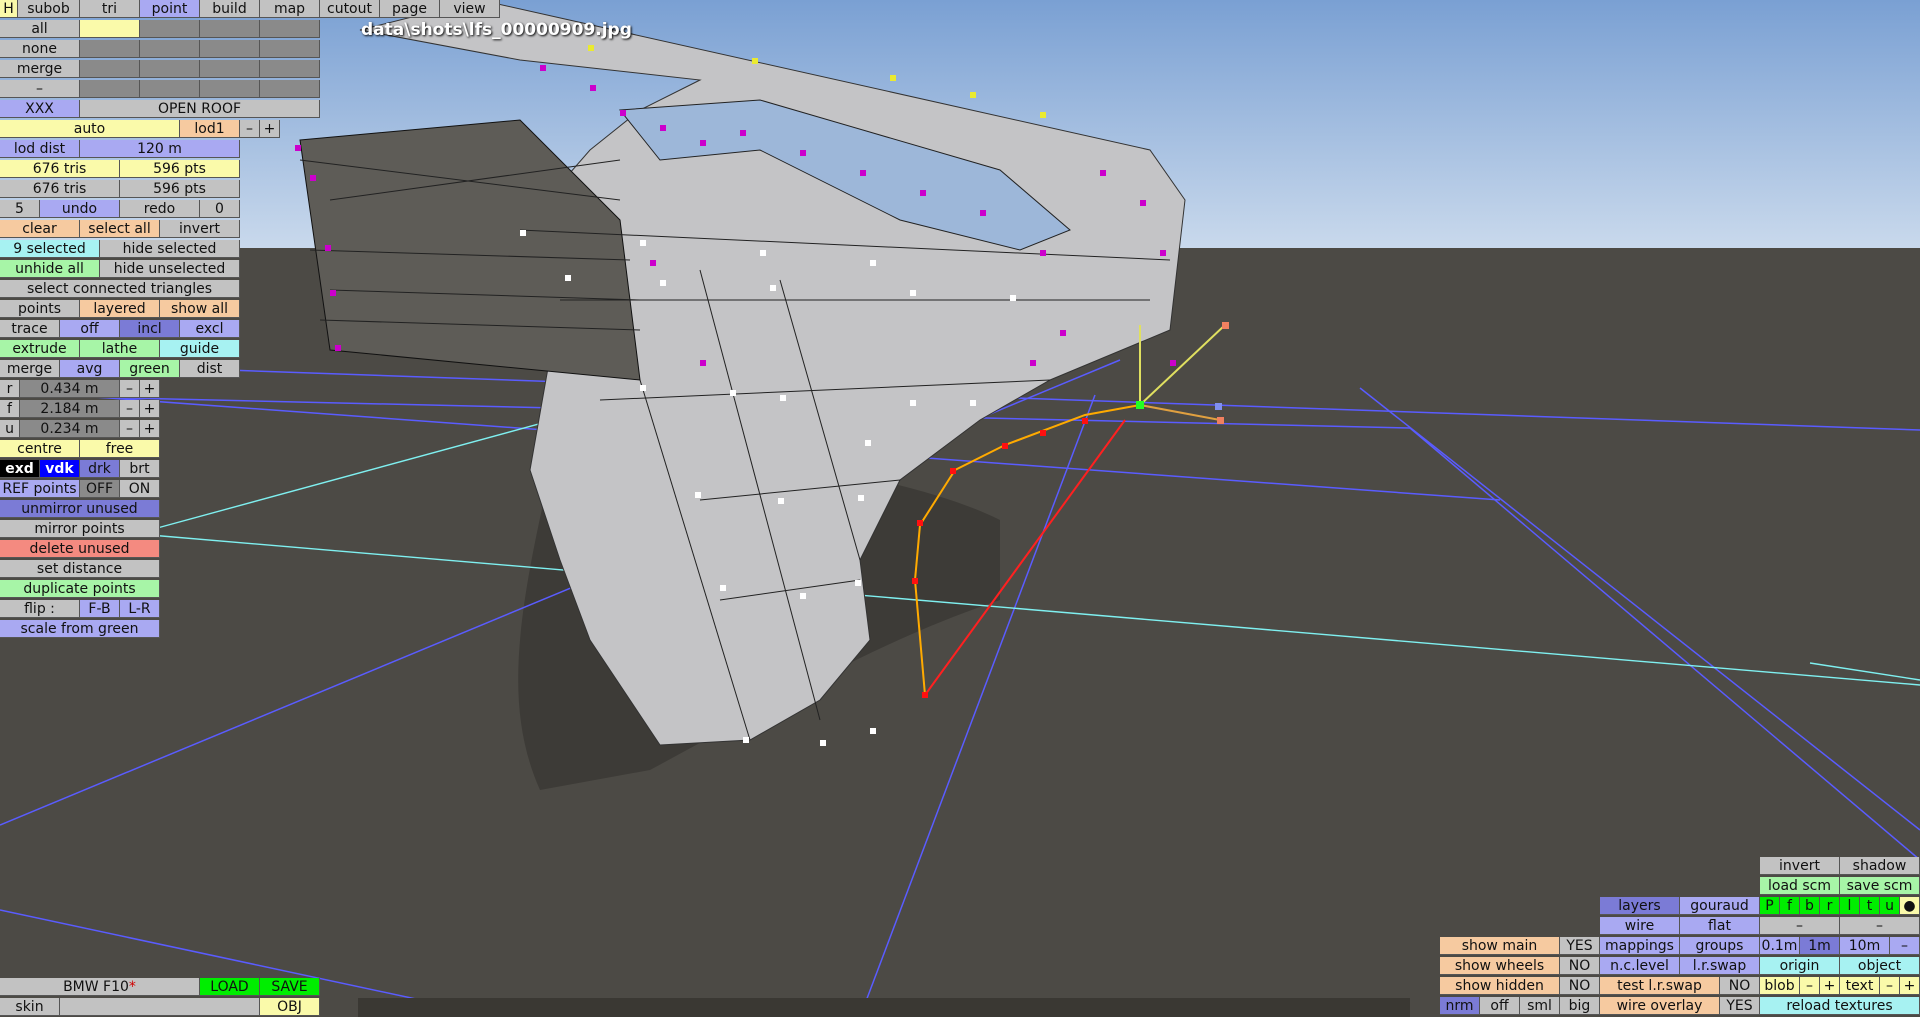 Image resolution: width=1920 pixels, height=1017 pixels. I want to click on drk-button: drk, so click(100, 469).